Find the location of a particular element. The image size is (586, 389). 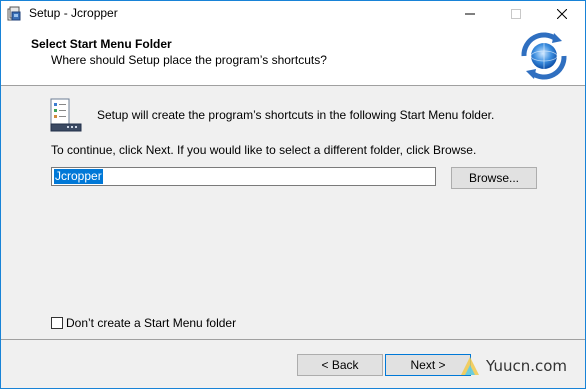

back-button-label: < Back is located at coordinates (340, 365).